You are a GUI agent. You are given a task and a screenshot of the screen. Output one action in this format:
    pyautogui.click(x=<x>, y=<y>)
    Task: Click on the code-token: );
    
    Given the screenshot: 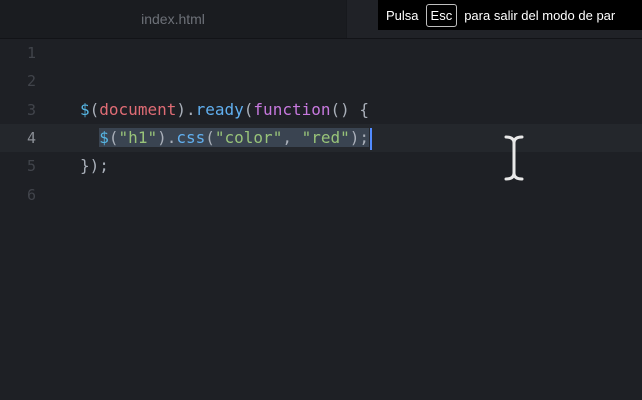 What is the action you would take?
    pyautogui.click(x=359, y=137)
    